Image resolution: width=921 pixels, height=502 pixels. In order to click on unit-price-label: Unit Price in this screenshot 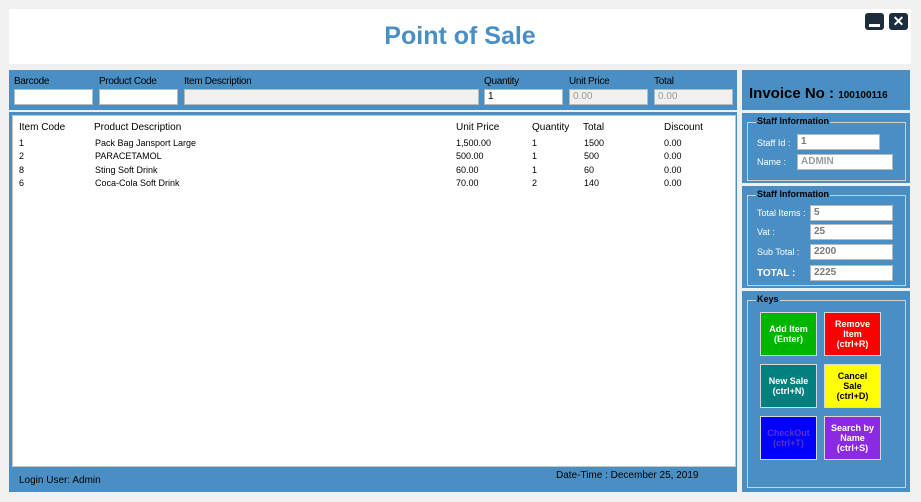, I will do `click(589, 81)`.